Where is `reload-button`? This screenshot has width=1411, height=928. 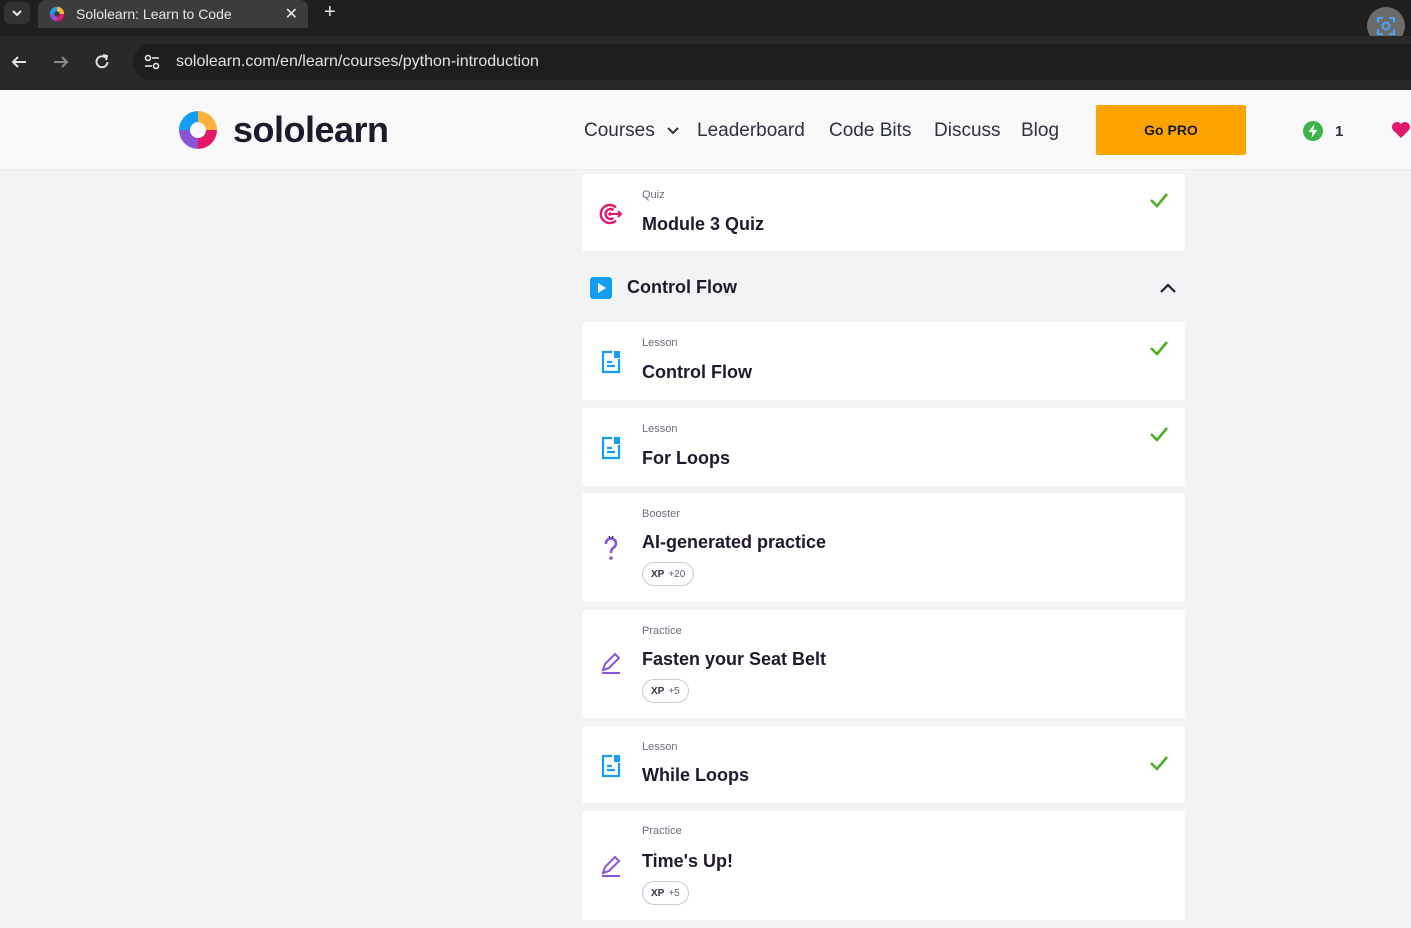
reload-button is located at coordinates (102, 62).